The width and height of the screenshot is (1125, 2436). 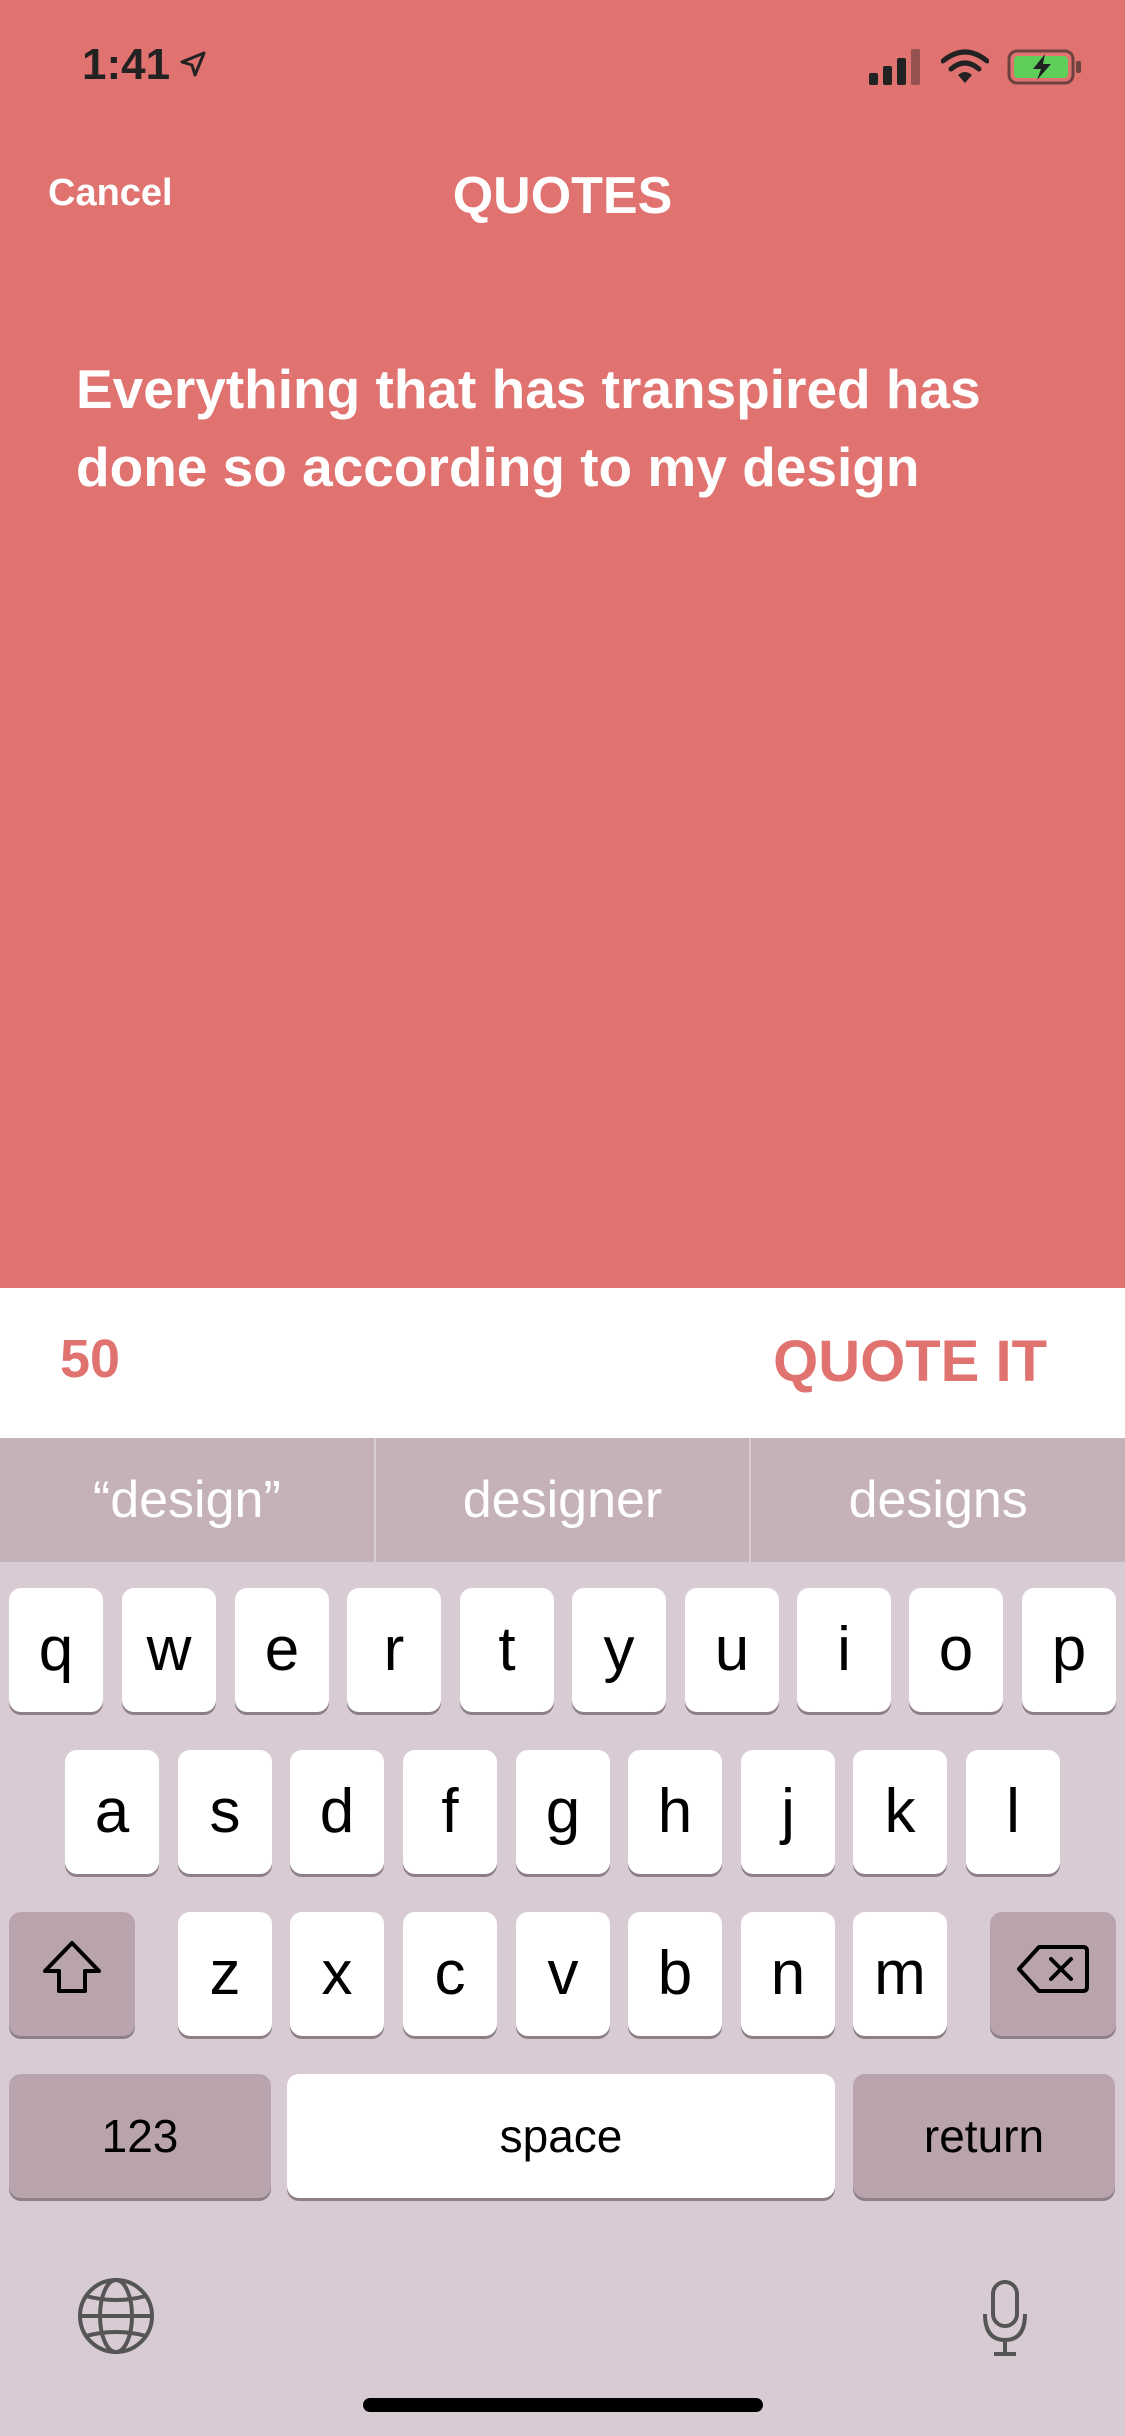 I want to click on numbers-key: 123, so click(x=140, y=2136).